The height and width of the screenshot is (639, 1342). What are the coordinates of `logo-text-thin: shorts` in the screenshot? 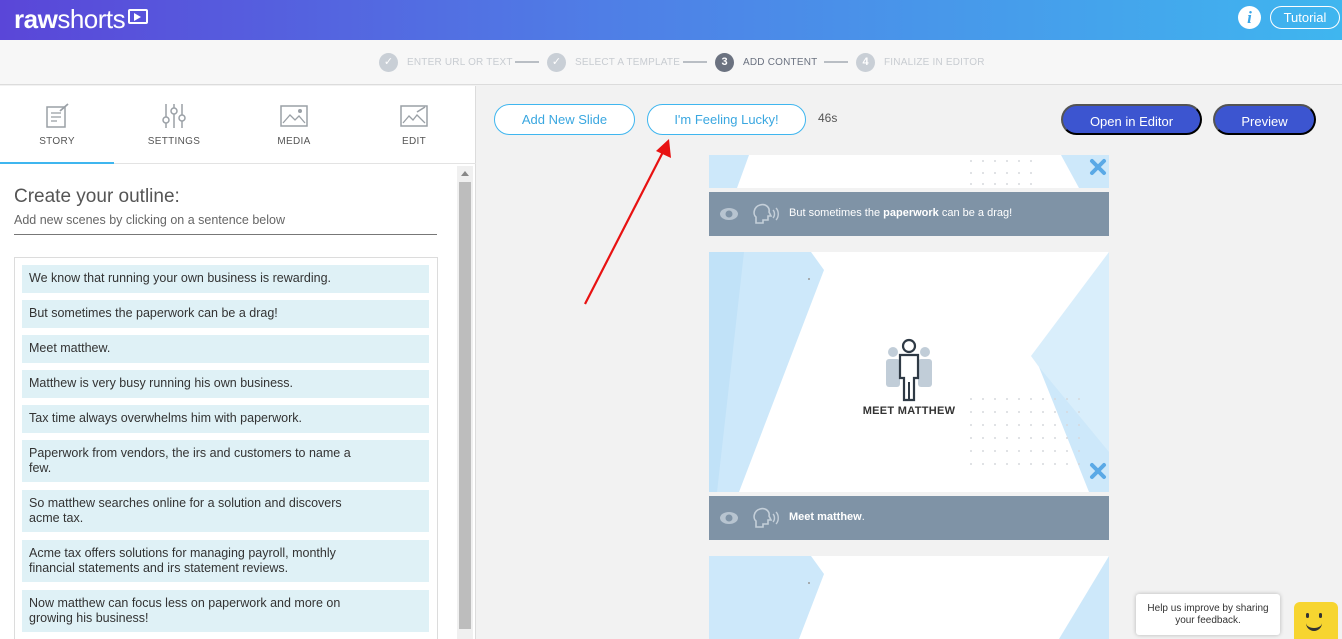 It's located at (91, 19).